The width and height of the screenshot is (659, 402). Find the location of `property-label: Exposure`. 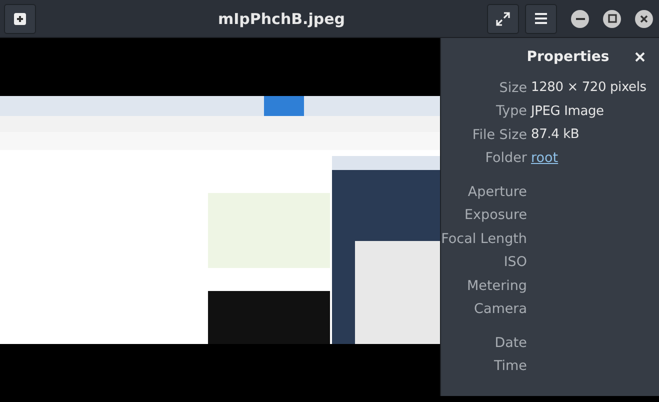

property-label: Exposure is located at coordinates (495, 215).